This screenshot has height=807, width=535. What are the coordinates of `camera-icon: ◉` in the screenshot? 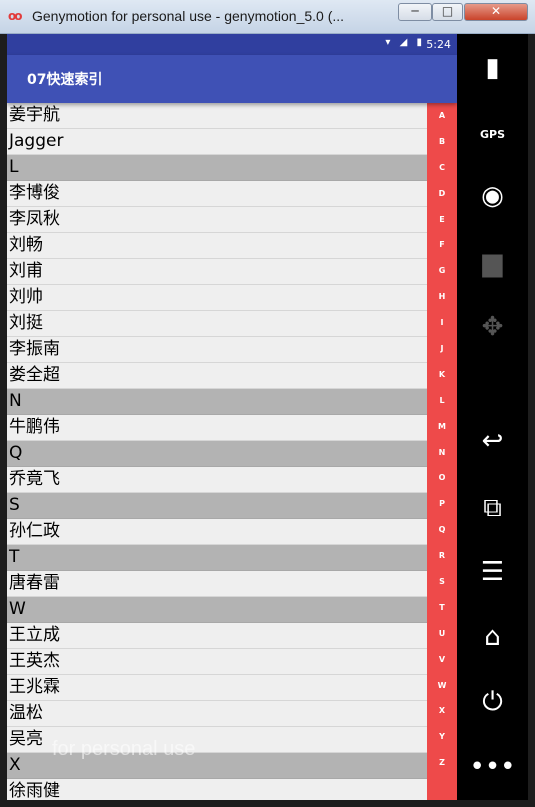 It's located at (492, 196).